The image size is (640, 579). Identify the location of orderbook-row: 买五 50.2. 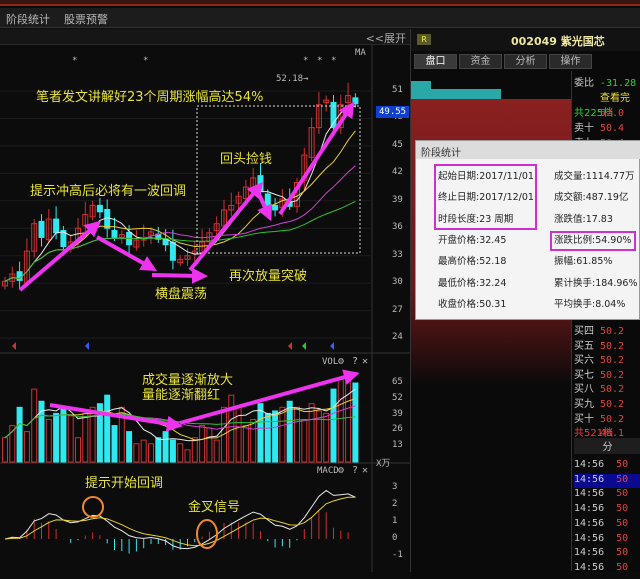
(599, 344).